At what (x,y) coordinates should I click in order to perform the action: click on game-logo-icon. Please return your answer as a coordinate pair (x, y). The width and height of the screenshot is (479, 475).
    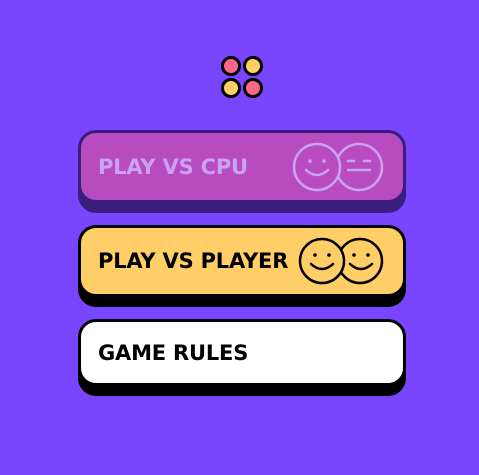
    Looking at the image, I should click on (242, 77).